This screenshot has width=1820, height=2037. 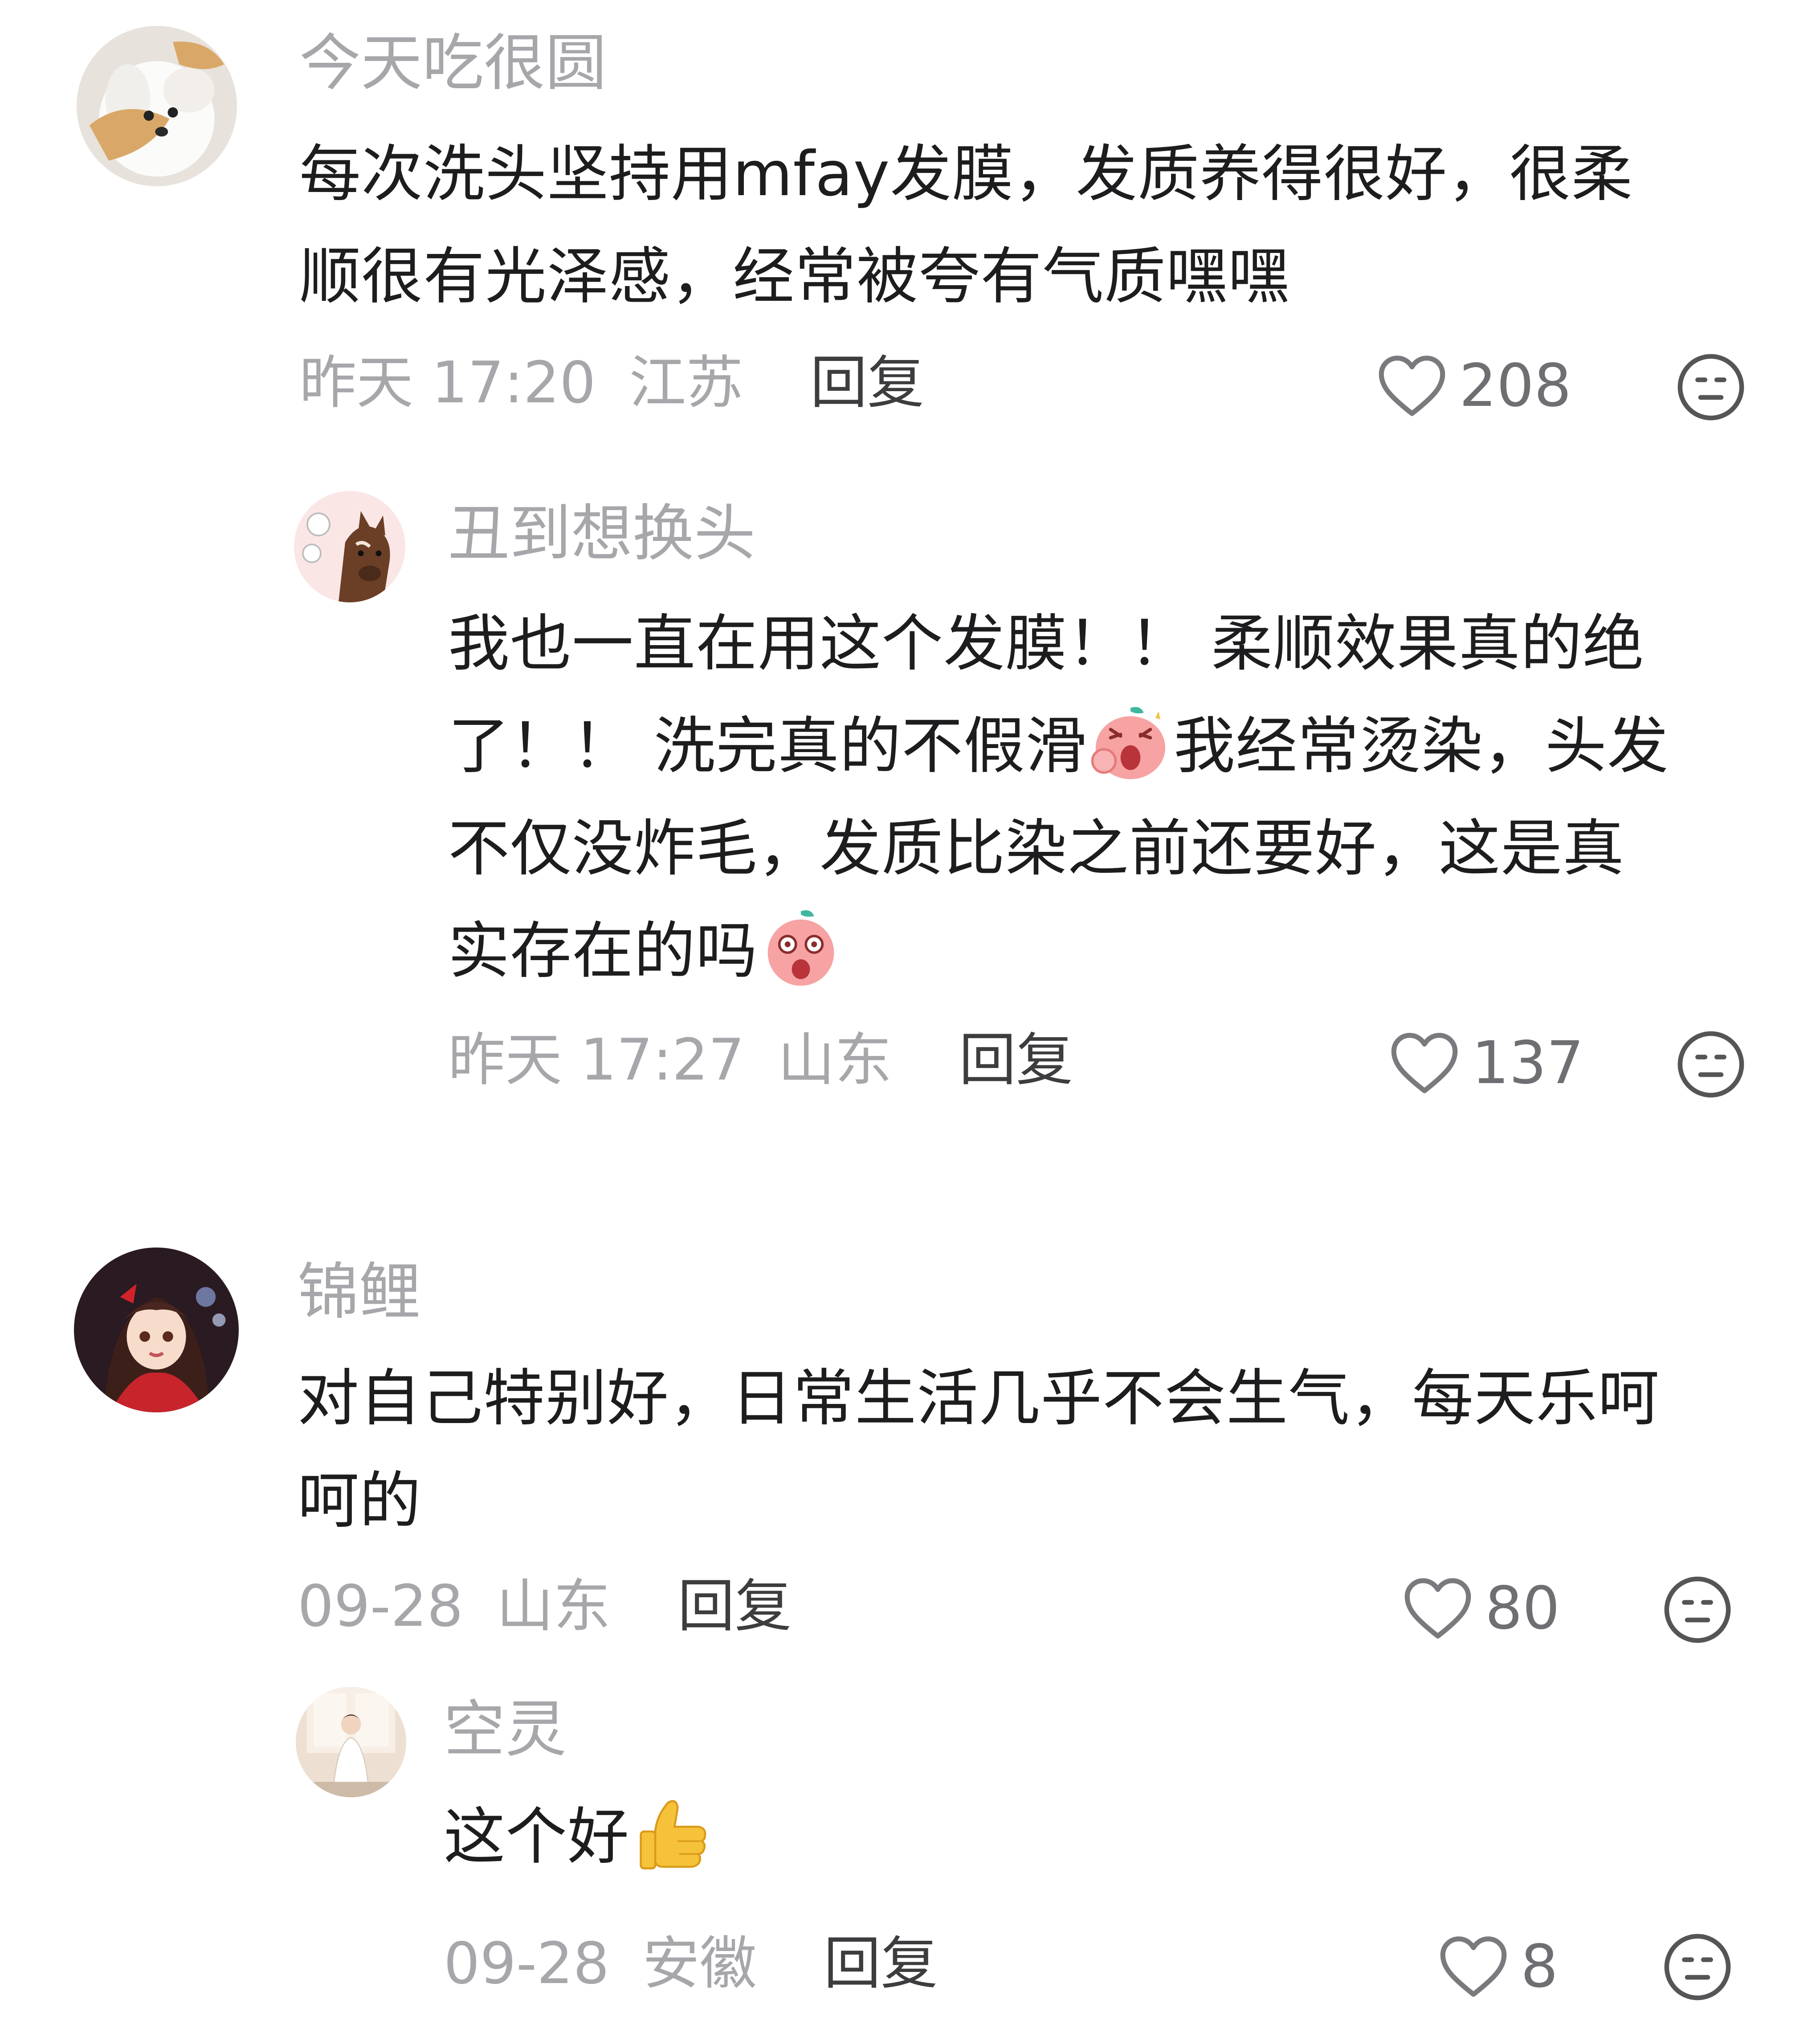 I want to click on girl-avatar-image, so click(x=156, y=1330).